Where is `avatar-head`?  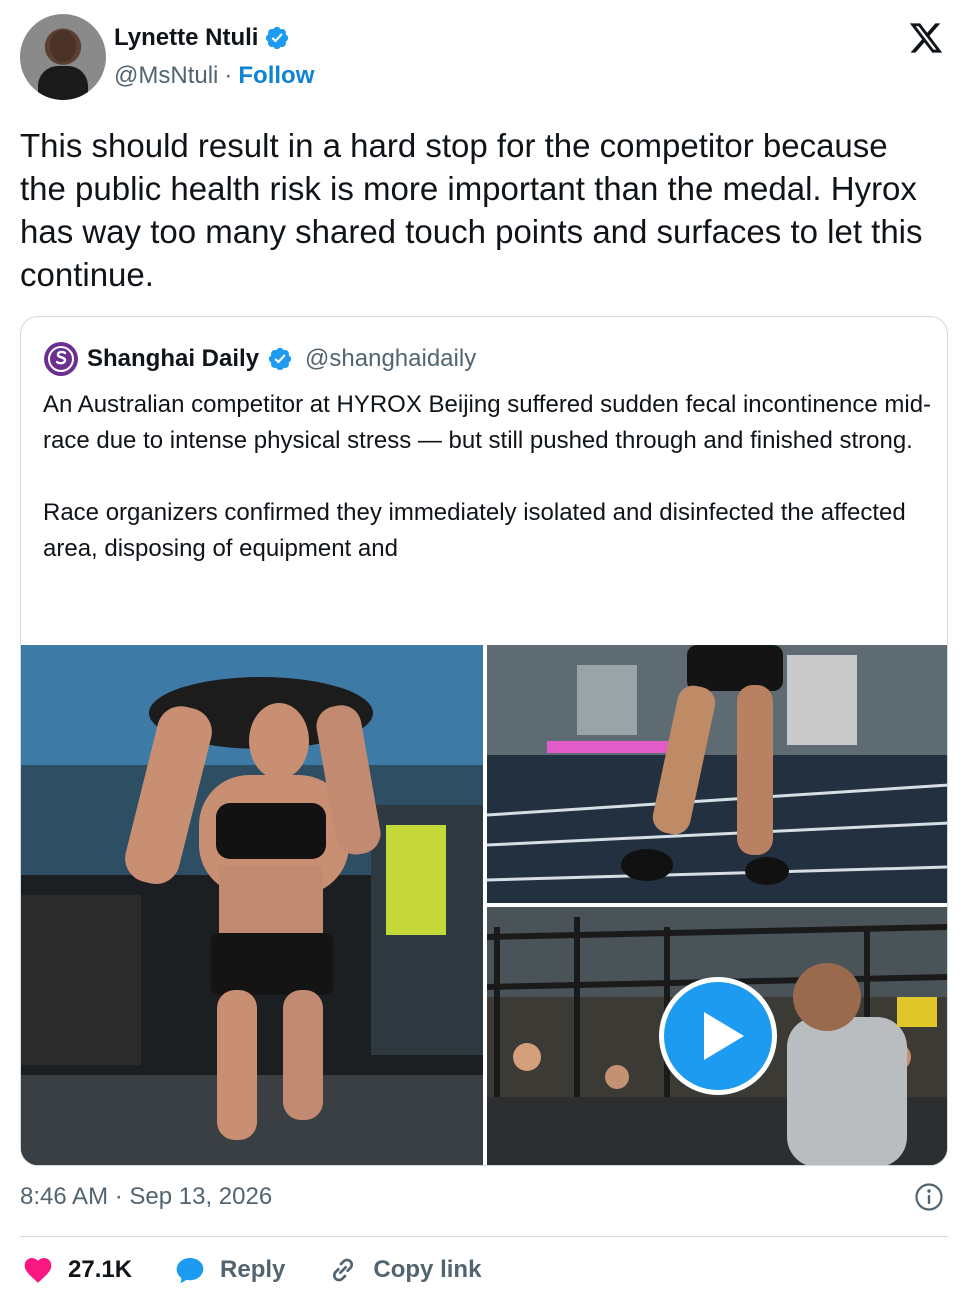 avatar-head is located at coordinates (63, 46).